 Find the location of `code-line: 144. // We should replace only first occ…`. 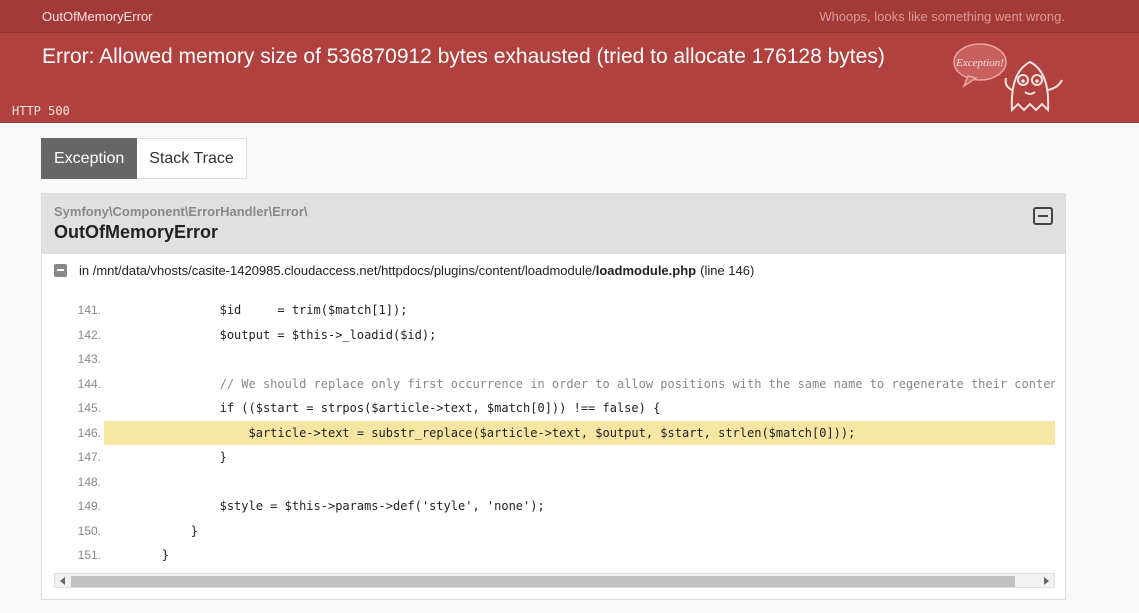

code-line: 144. // We should replace only first occ… is located at coordinates (554, 384).